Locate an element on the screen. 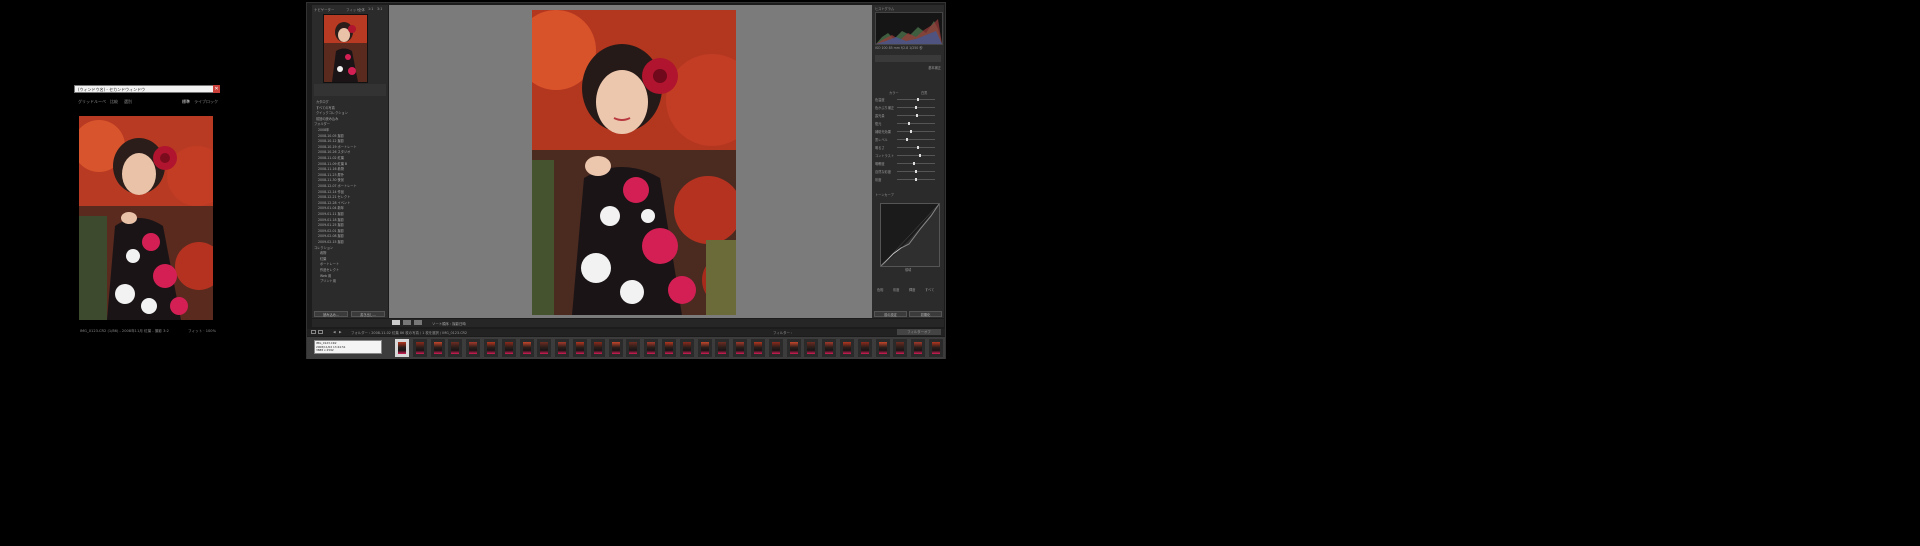 Image resolution: width=1920 pixels, height=546 pixels. filmstrip is located at coordinates (626, 348).